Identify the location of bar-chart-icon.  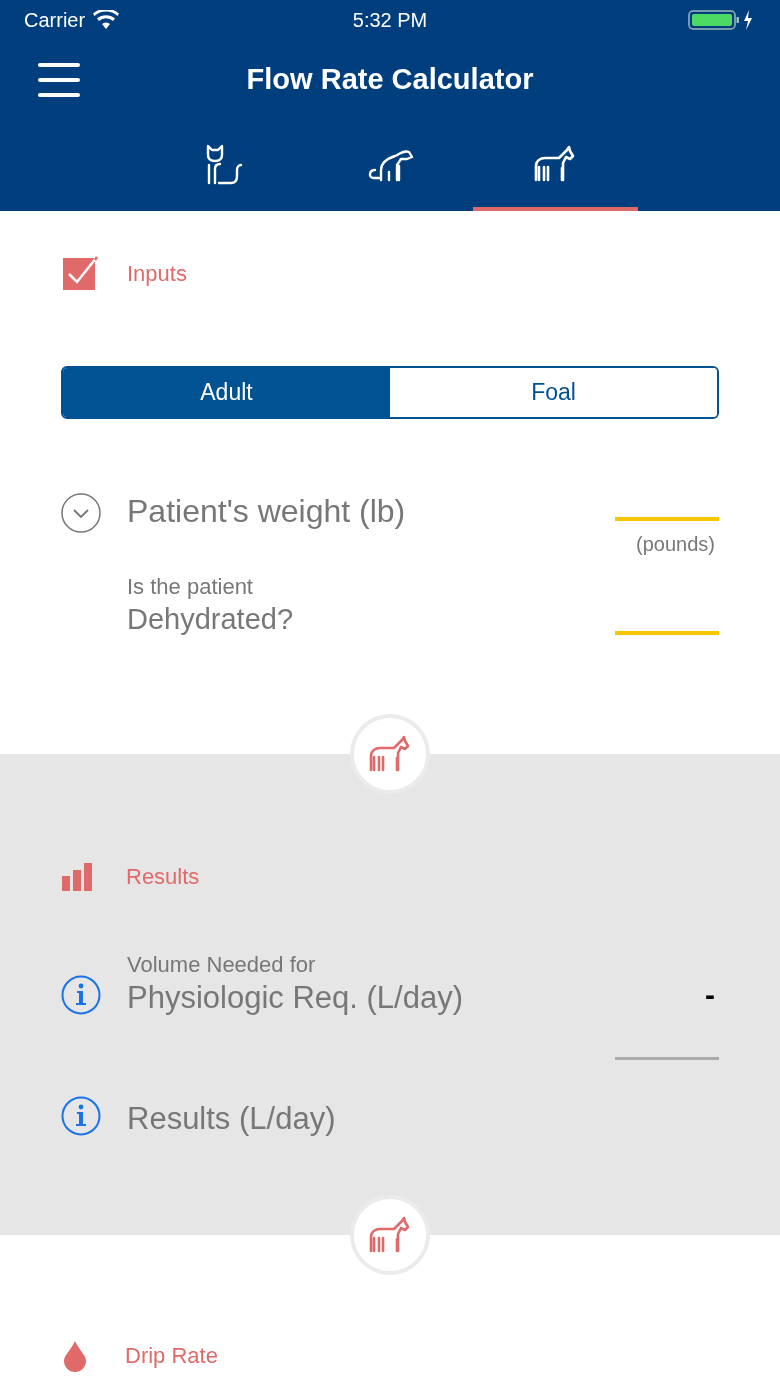
(77, 876).